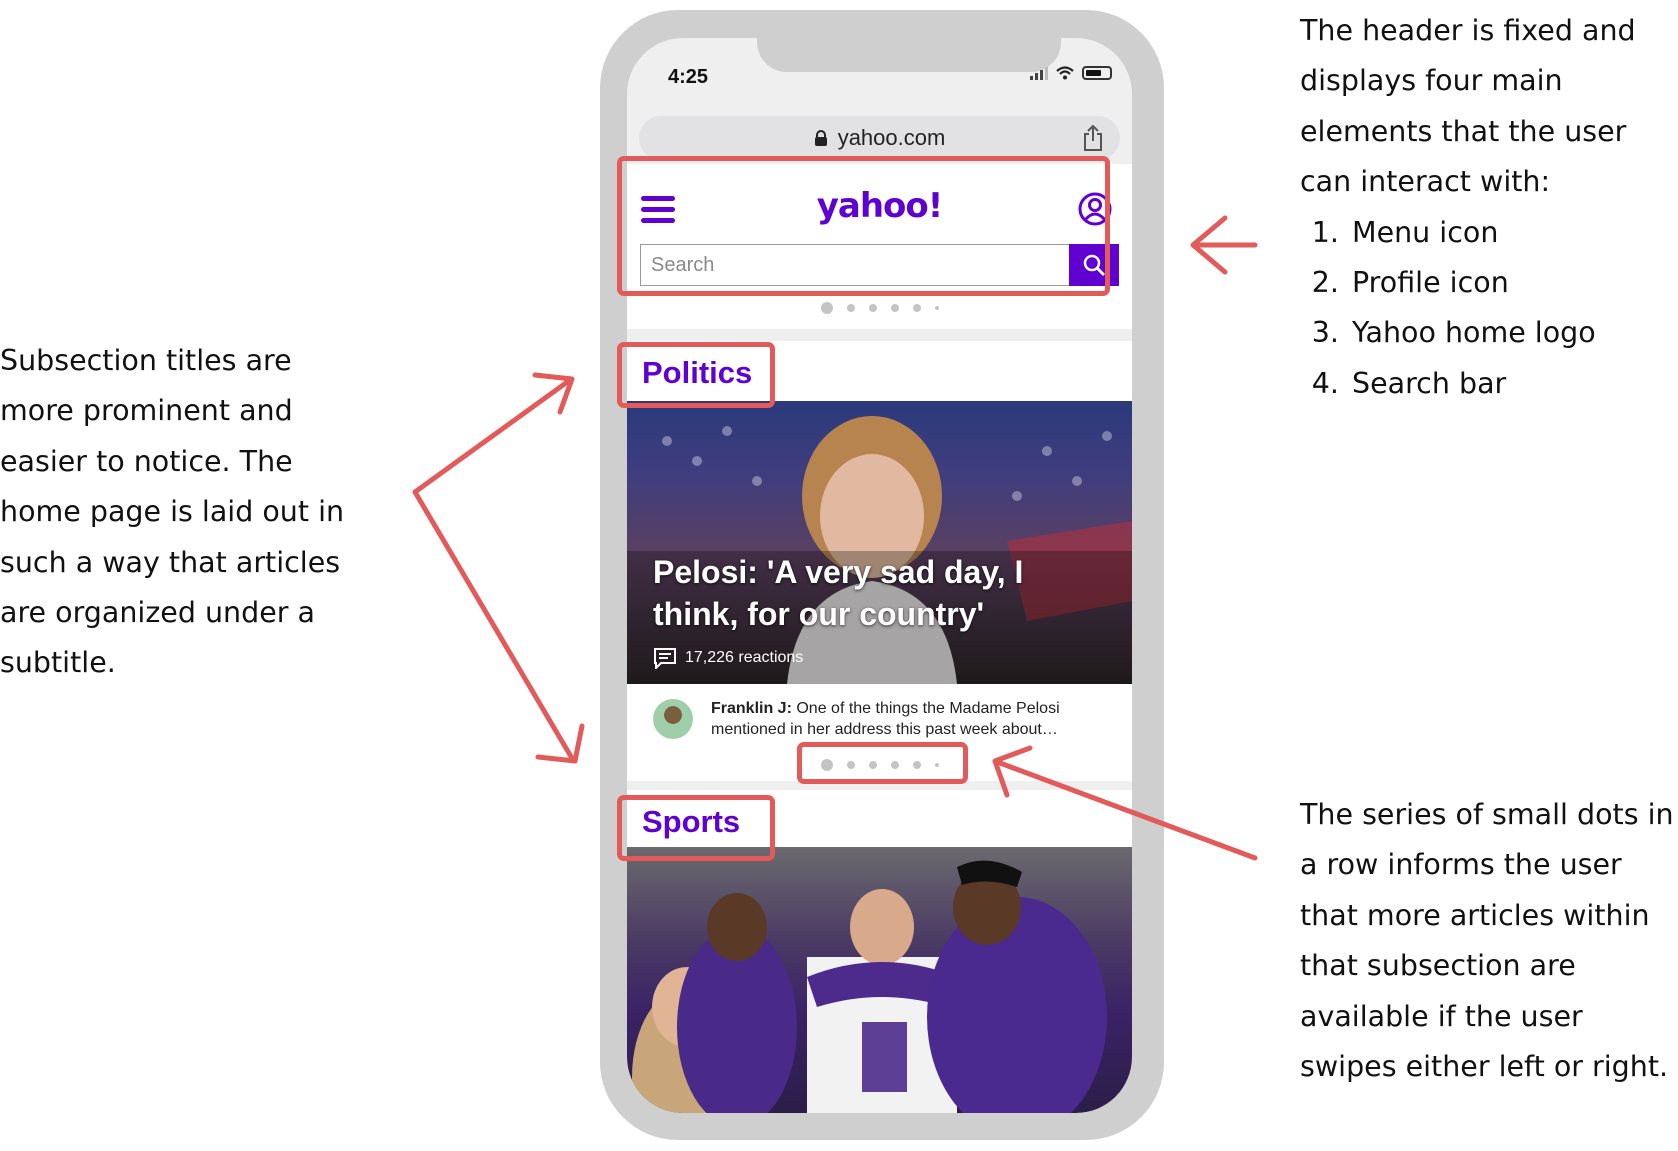  What do you see at coordinates (492, 436) in the screenshot?
I see `arrow-politics` at bounding box center [492, 436].